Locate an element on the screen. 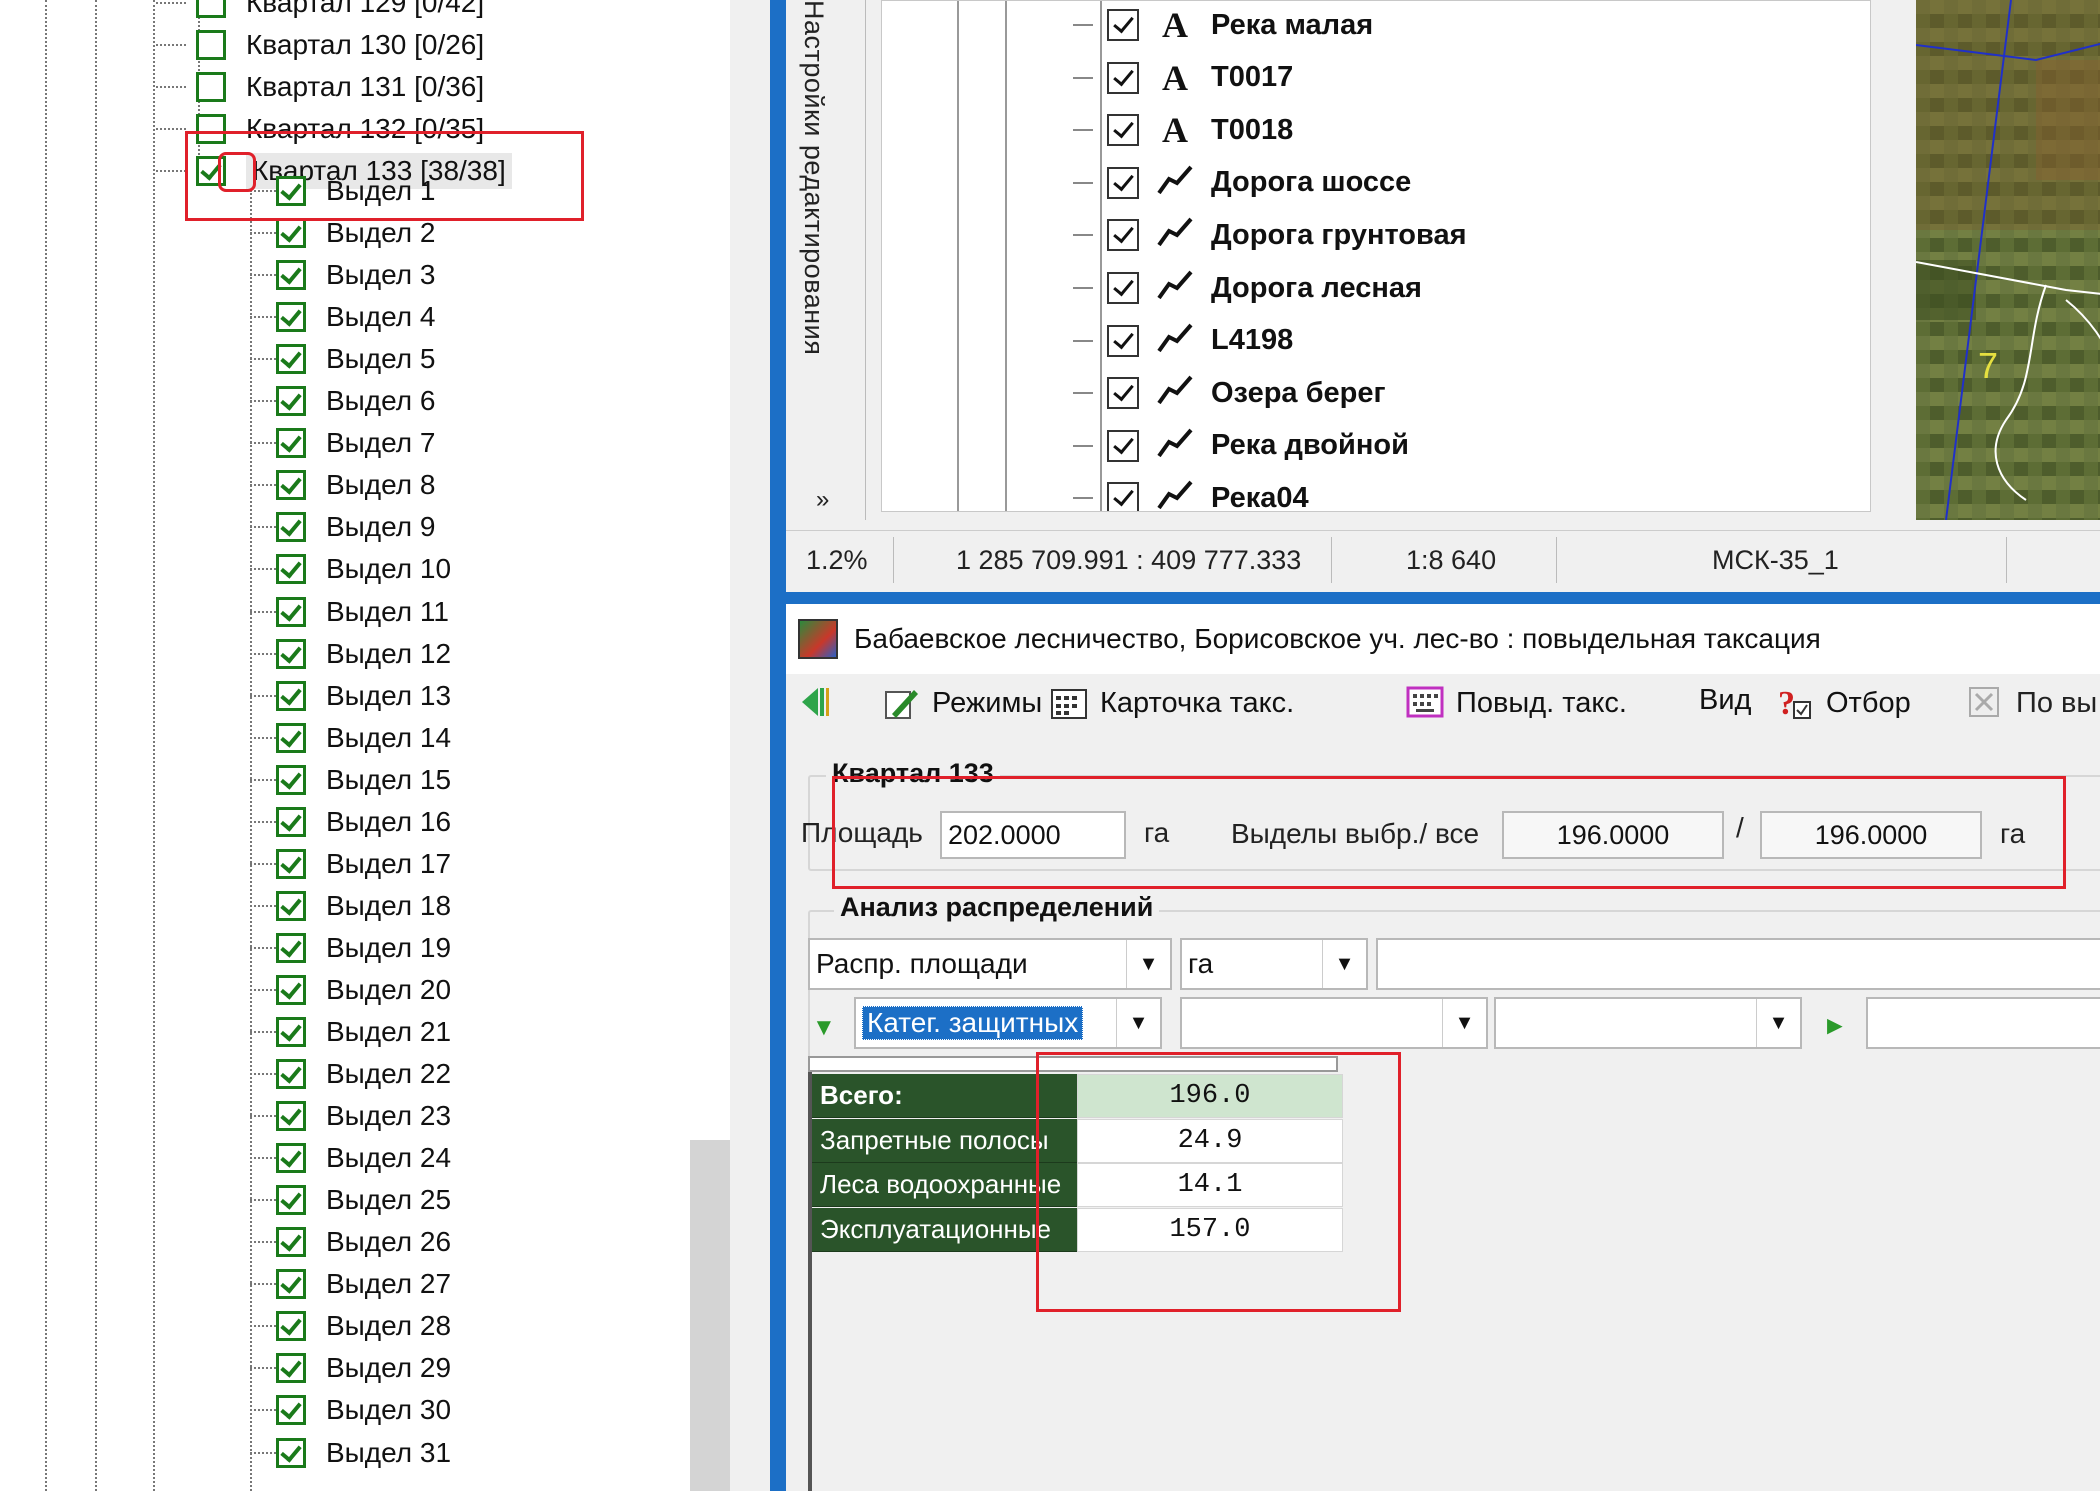 The width and height of the screenshot is (2100, 1491). tree-section-item: Выдел 11 is located at coordinates (349, 612).